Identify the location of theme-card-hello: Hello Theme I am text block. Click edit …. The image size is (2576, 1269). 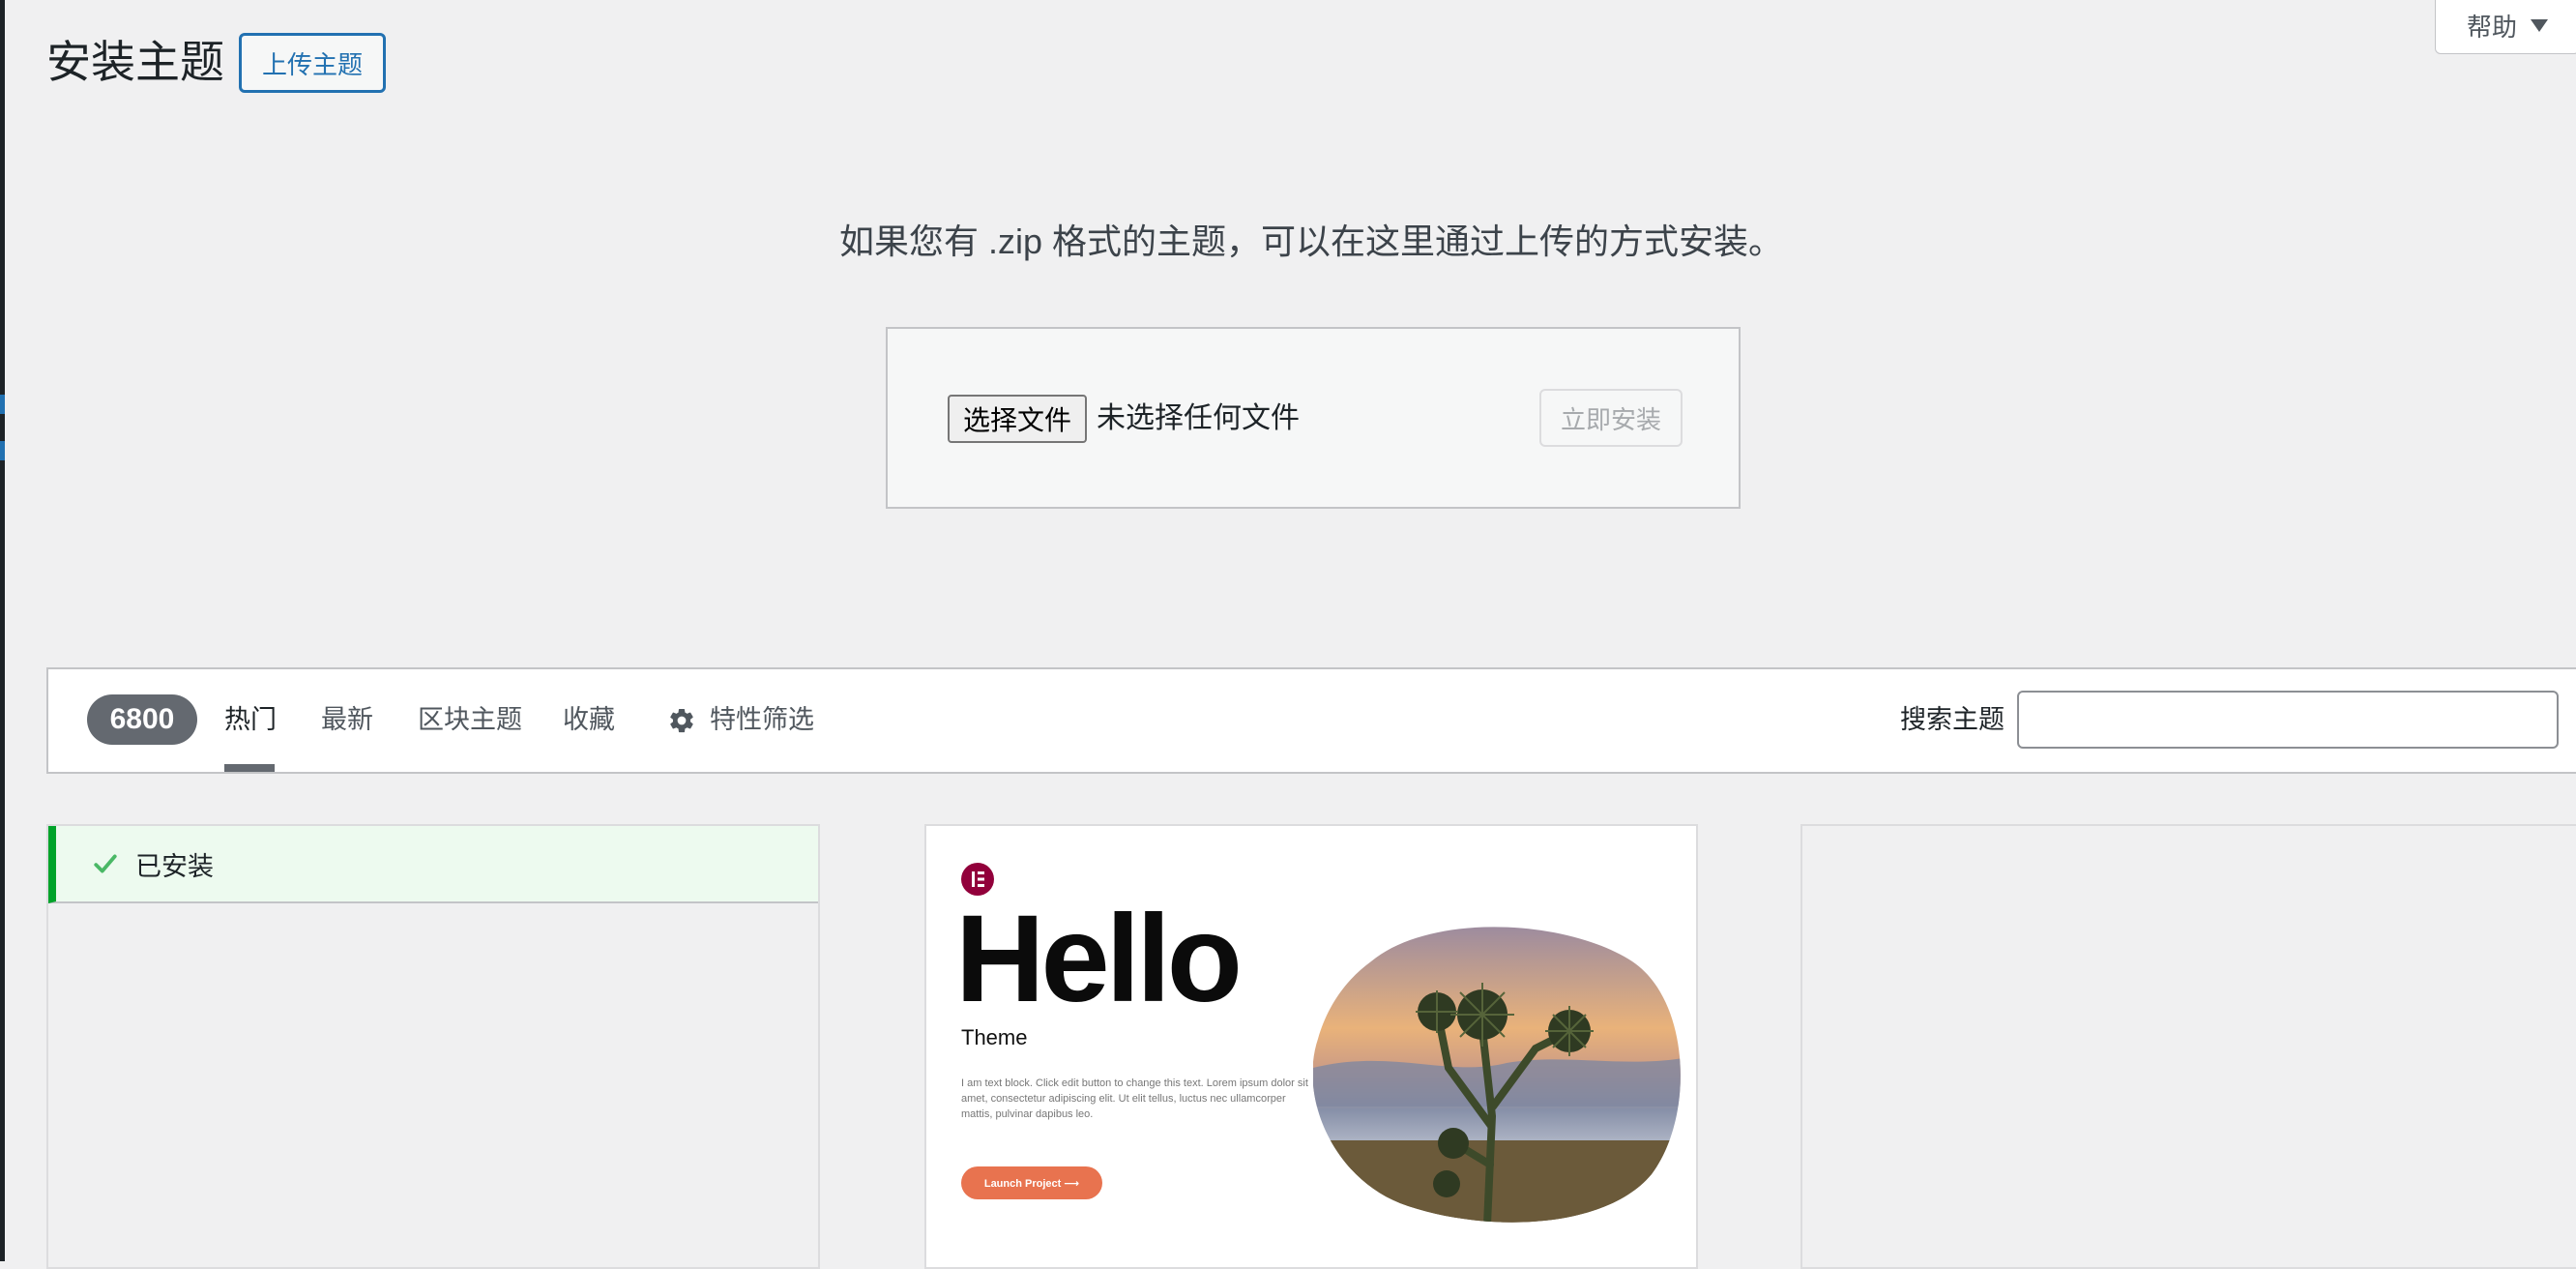
(1311, 1046).